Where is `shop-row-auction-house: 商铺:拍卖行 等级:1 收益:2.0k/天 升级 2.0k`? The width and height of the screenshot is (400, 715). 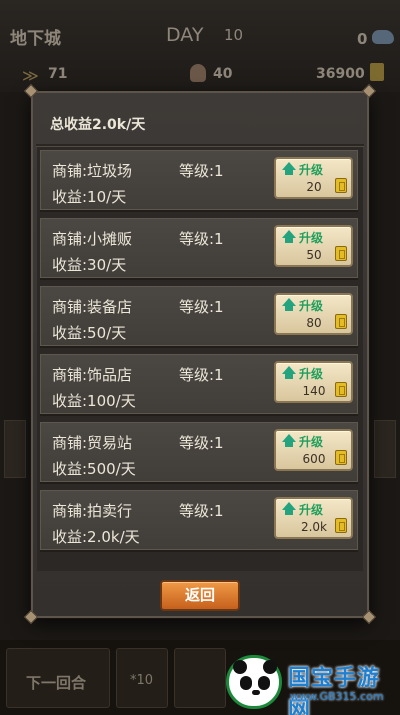
shop-row-auction-house: 商铺:拍卖行 等级:1 收益:2.0k/天 升级 2.0k is located at coordinates (199, 520).